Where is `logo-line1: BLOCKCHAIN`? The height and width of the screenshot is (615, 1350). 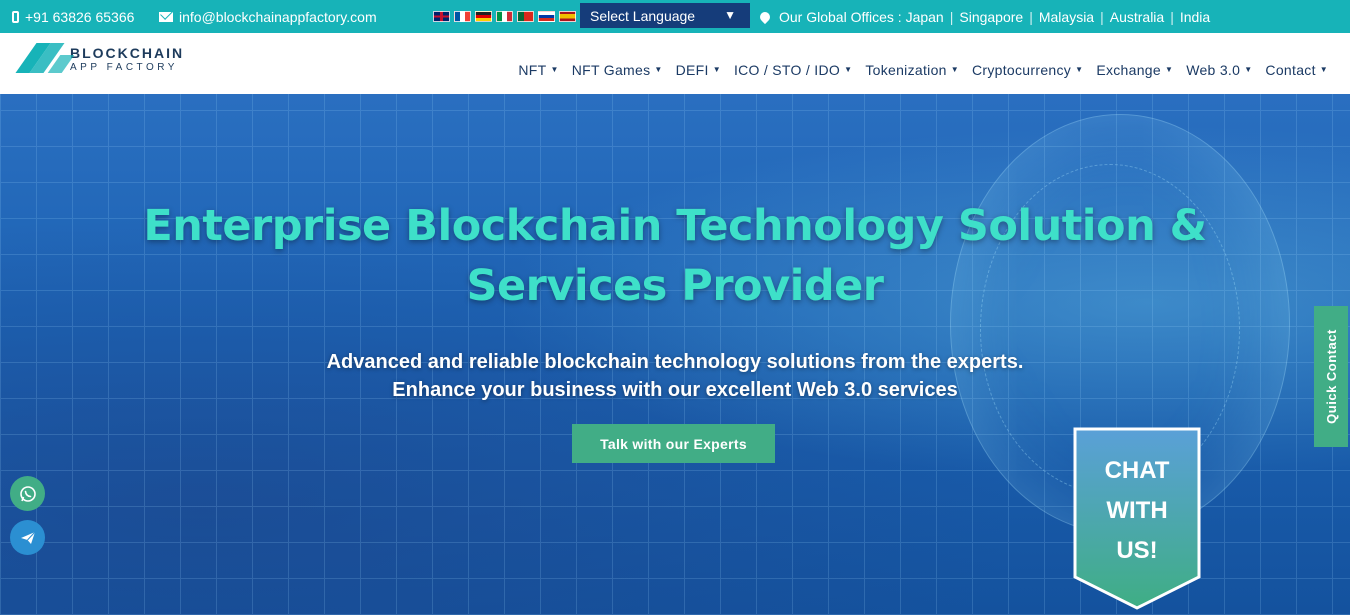
logo-line1: BLOCKCHAIN is located at coordinates (127, 52).